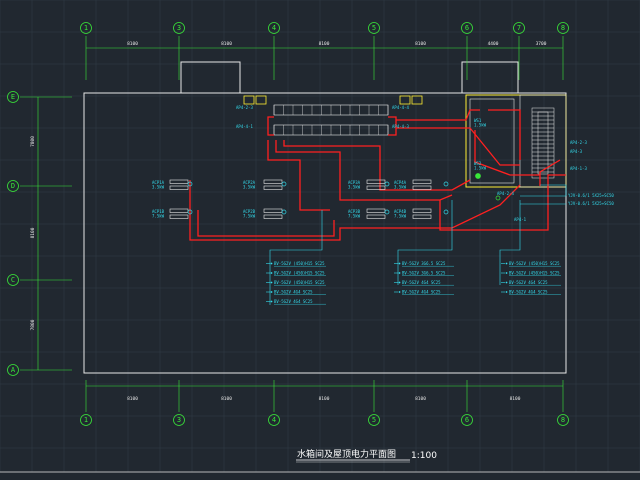  What do you see at coordinates (354, 185) in the screenshot?
I see `equipment-label: ACP3A 3.5kW` at bounding box center [354, 185].